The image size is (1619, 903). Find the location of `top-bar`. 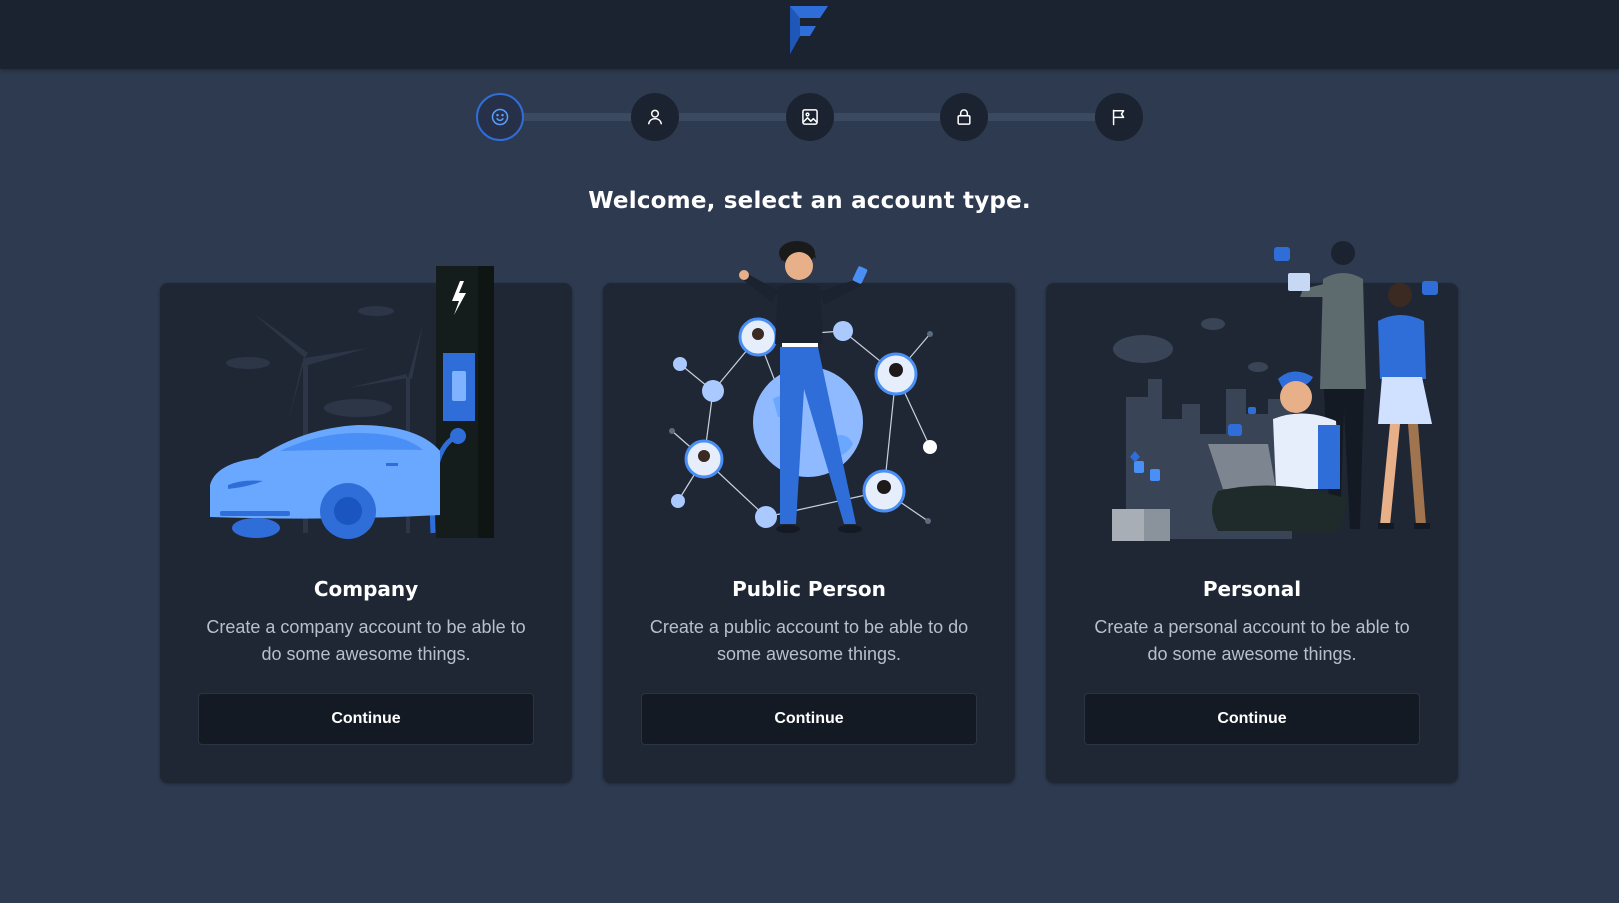

top-bar is located at coordinates (809, 34).